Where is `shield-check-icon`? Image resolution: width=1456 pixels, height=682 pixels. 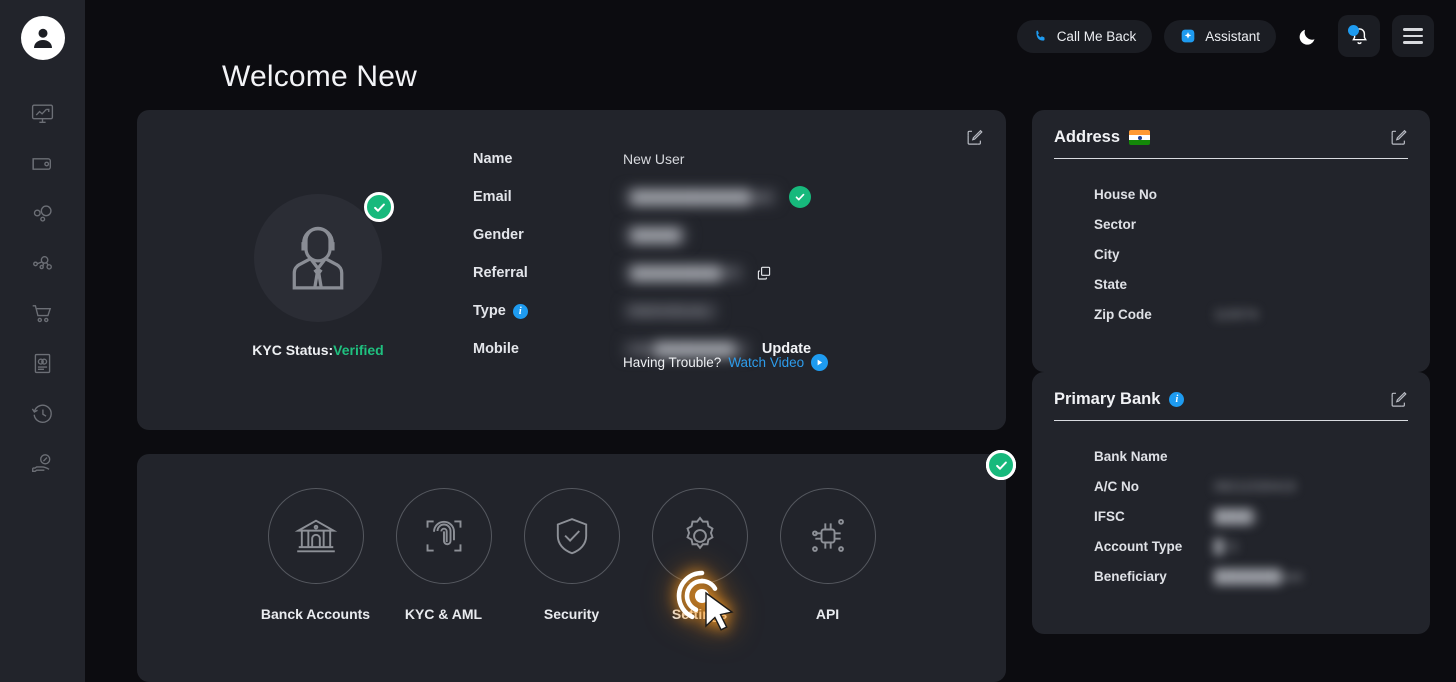 shield-check-icon is located at coordinates (571, 536).